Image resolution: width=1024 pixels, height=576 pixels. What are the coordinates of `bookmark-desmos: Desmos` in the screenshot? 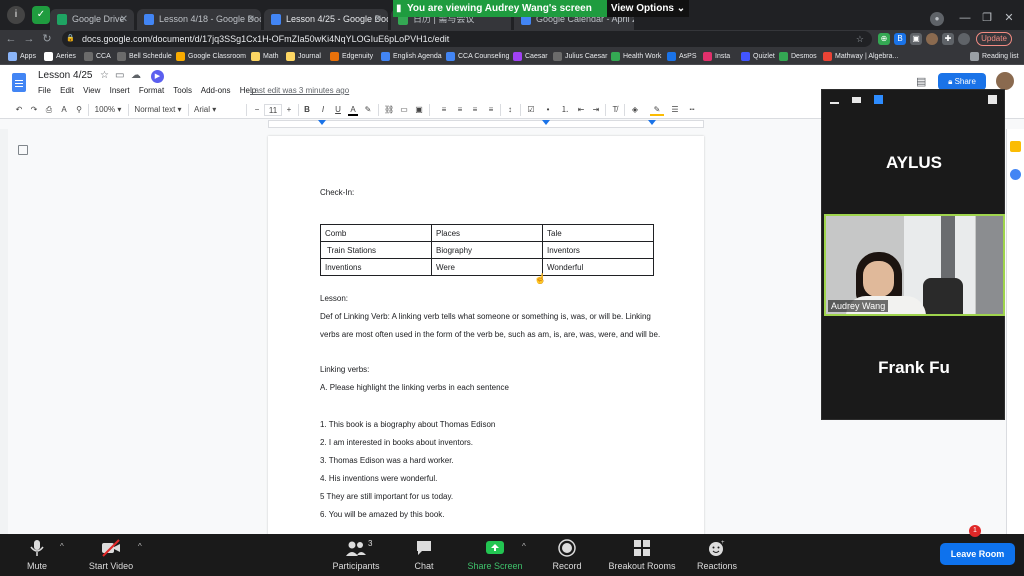 It's located at (798, 56).